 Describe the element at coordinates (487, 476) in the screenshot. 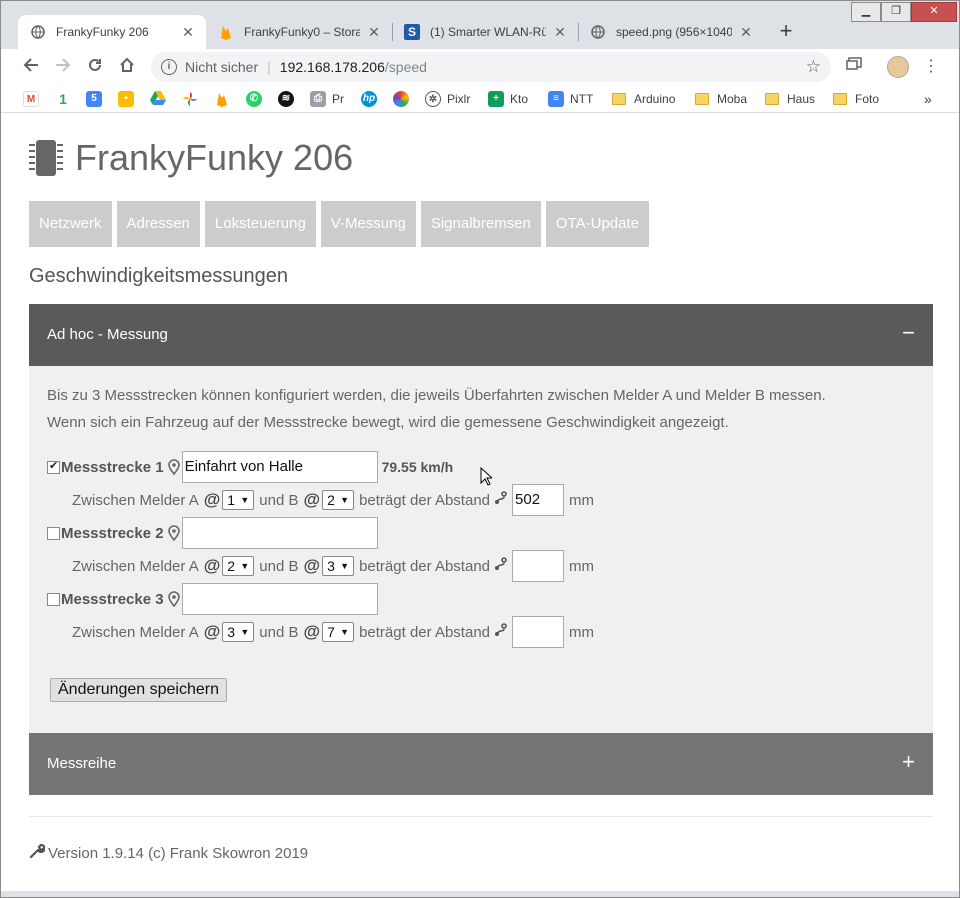

I see `mouse-cursor-icon` at that location.